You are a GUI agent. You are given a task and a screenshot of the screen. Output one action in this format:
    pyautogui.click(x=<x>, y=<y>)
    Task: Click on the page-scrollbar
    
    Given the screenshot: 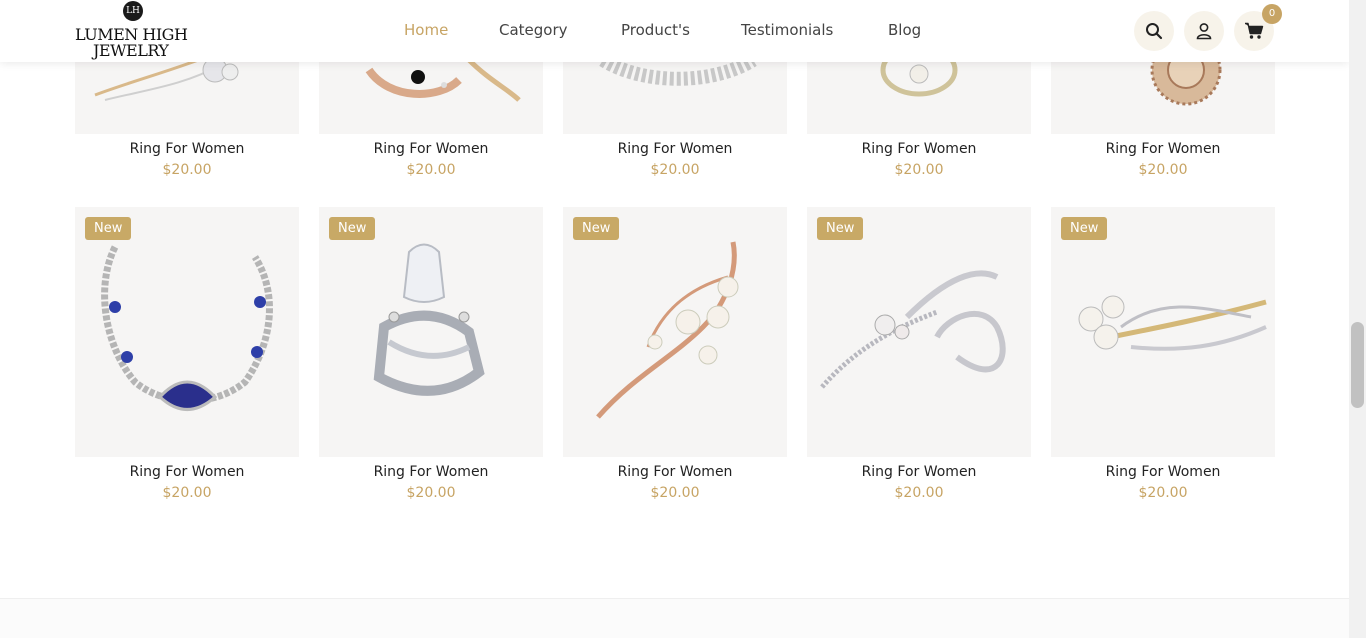 What is the action you would take?
    pyautogui.click(x=1357, y=319)
    